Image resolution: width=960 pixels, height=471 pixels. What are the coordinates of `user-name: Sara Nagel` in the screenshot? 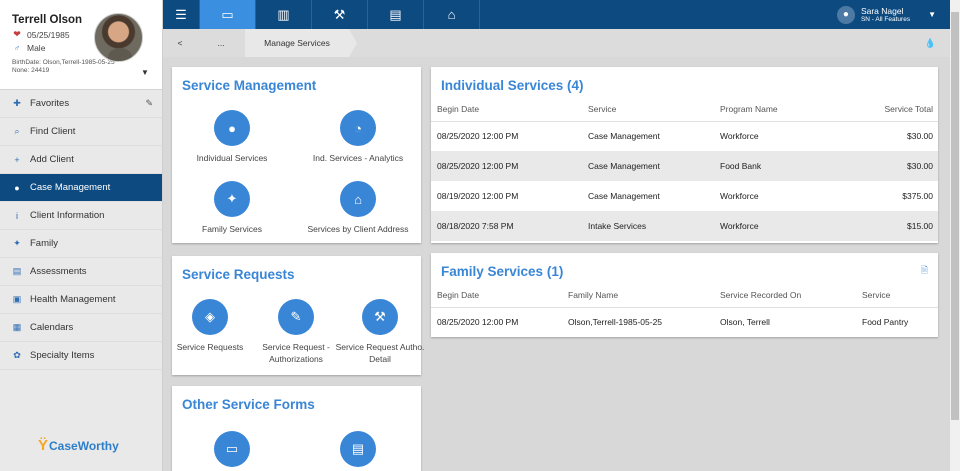 It's located at (882, 10).